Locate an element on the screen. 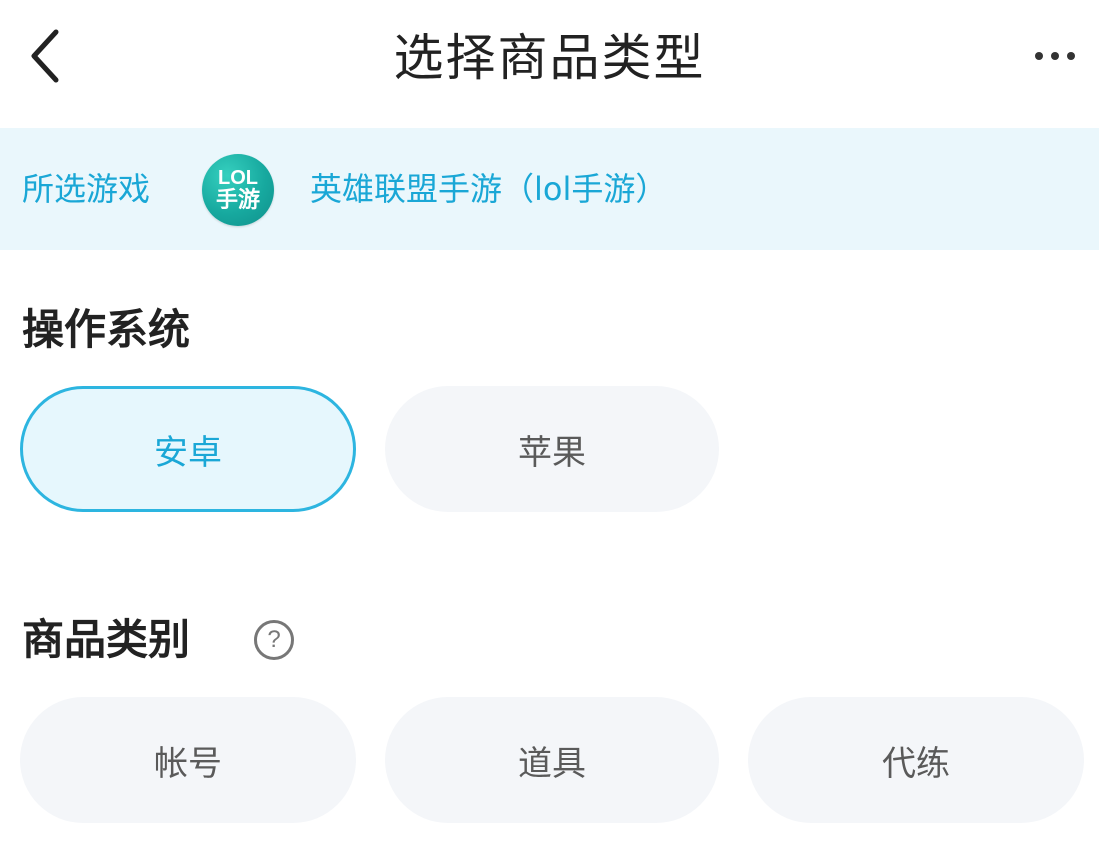  category-option-boosting: 代练 is located at coordinates (916, 760).